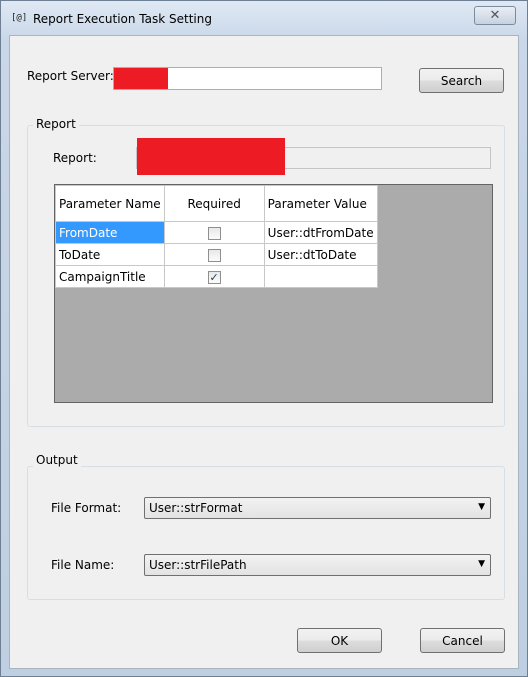 This screenshot has height=677, width=528. I want to click on file-name-label: File Name:, so click(83, 565).